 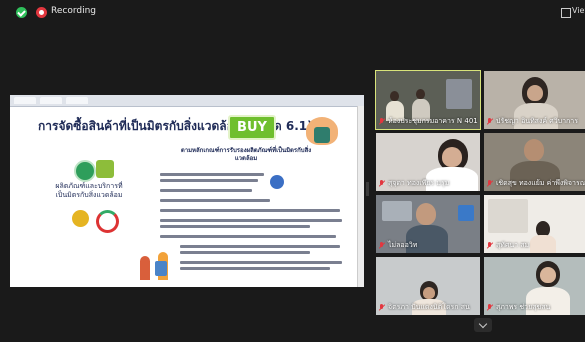 I want to click on participant-tile: ห้องประชุมกรมอาคาร N 401, so click(x=428, y=100).